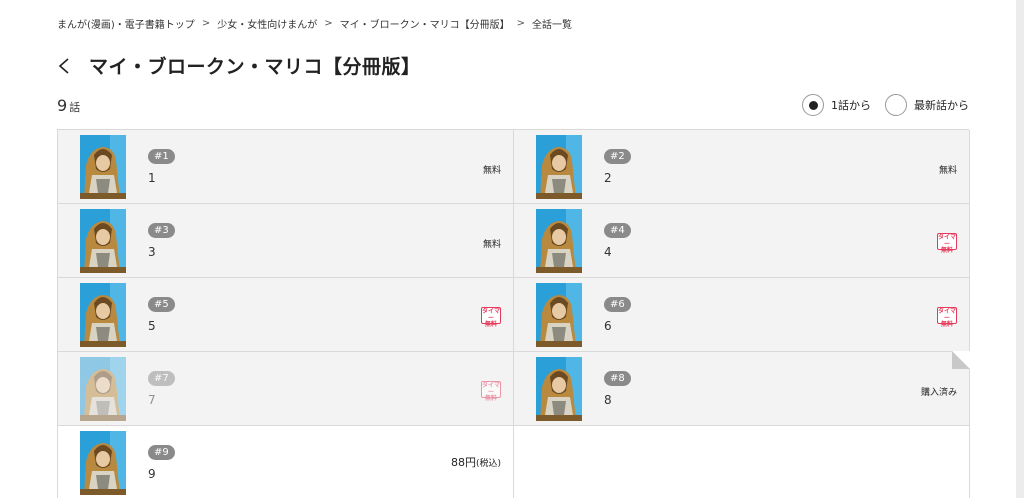  I want to click on episode-title: 5, so click(152, 326).